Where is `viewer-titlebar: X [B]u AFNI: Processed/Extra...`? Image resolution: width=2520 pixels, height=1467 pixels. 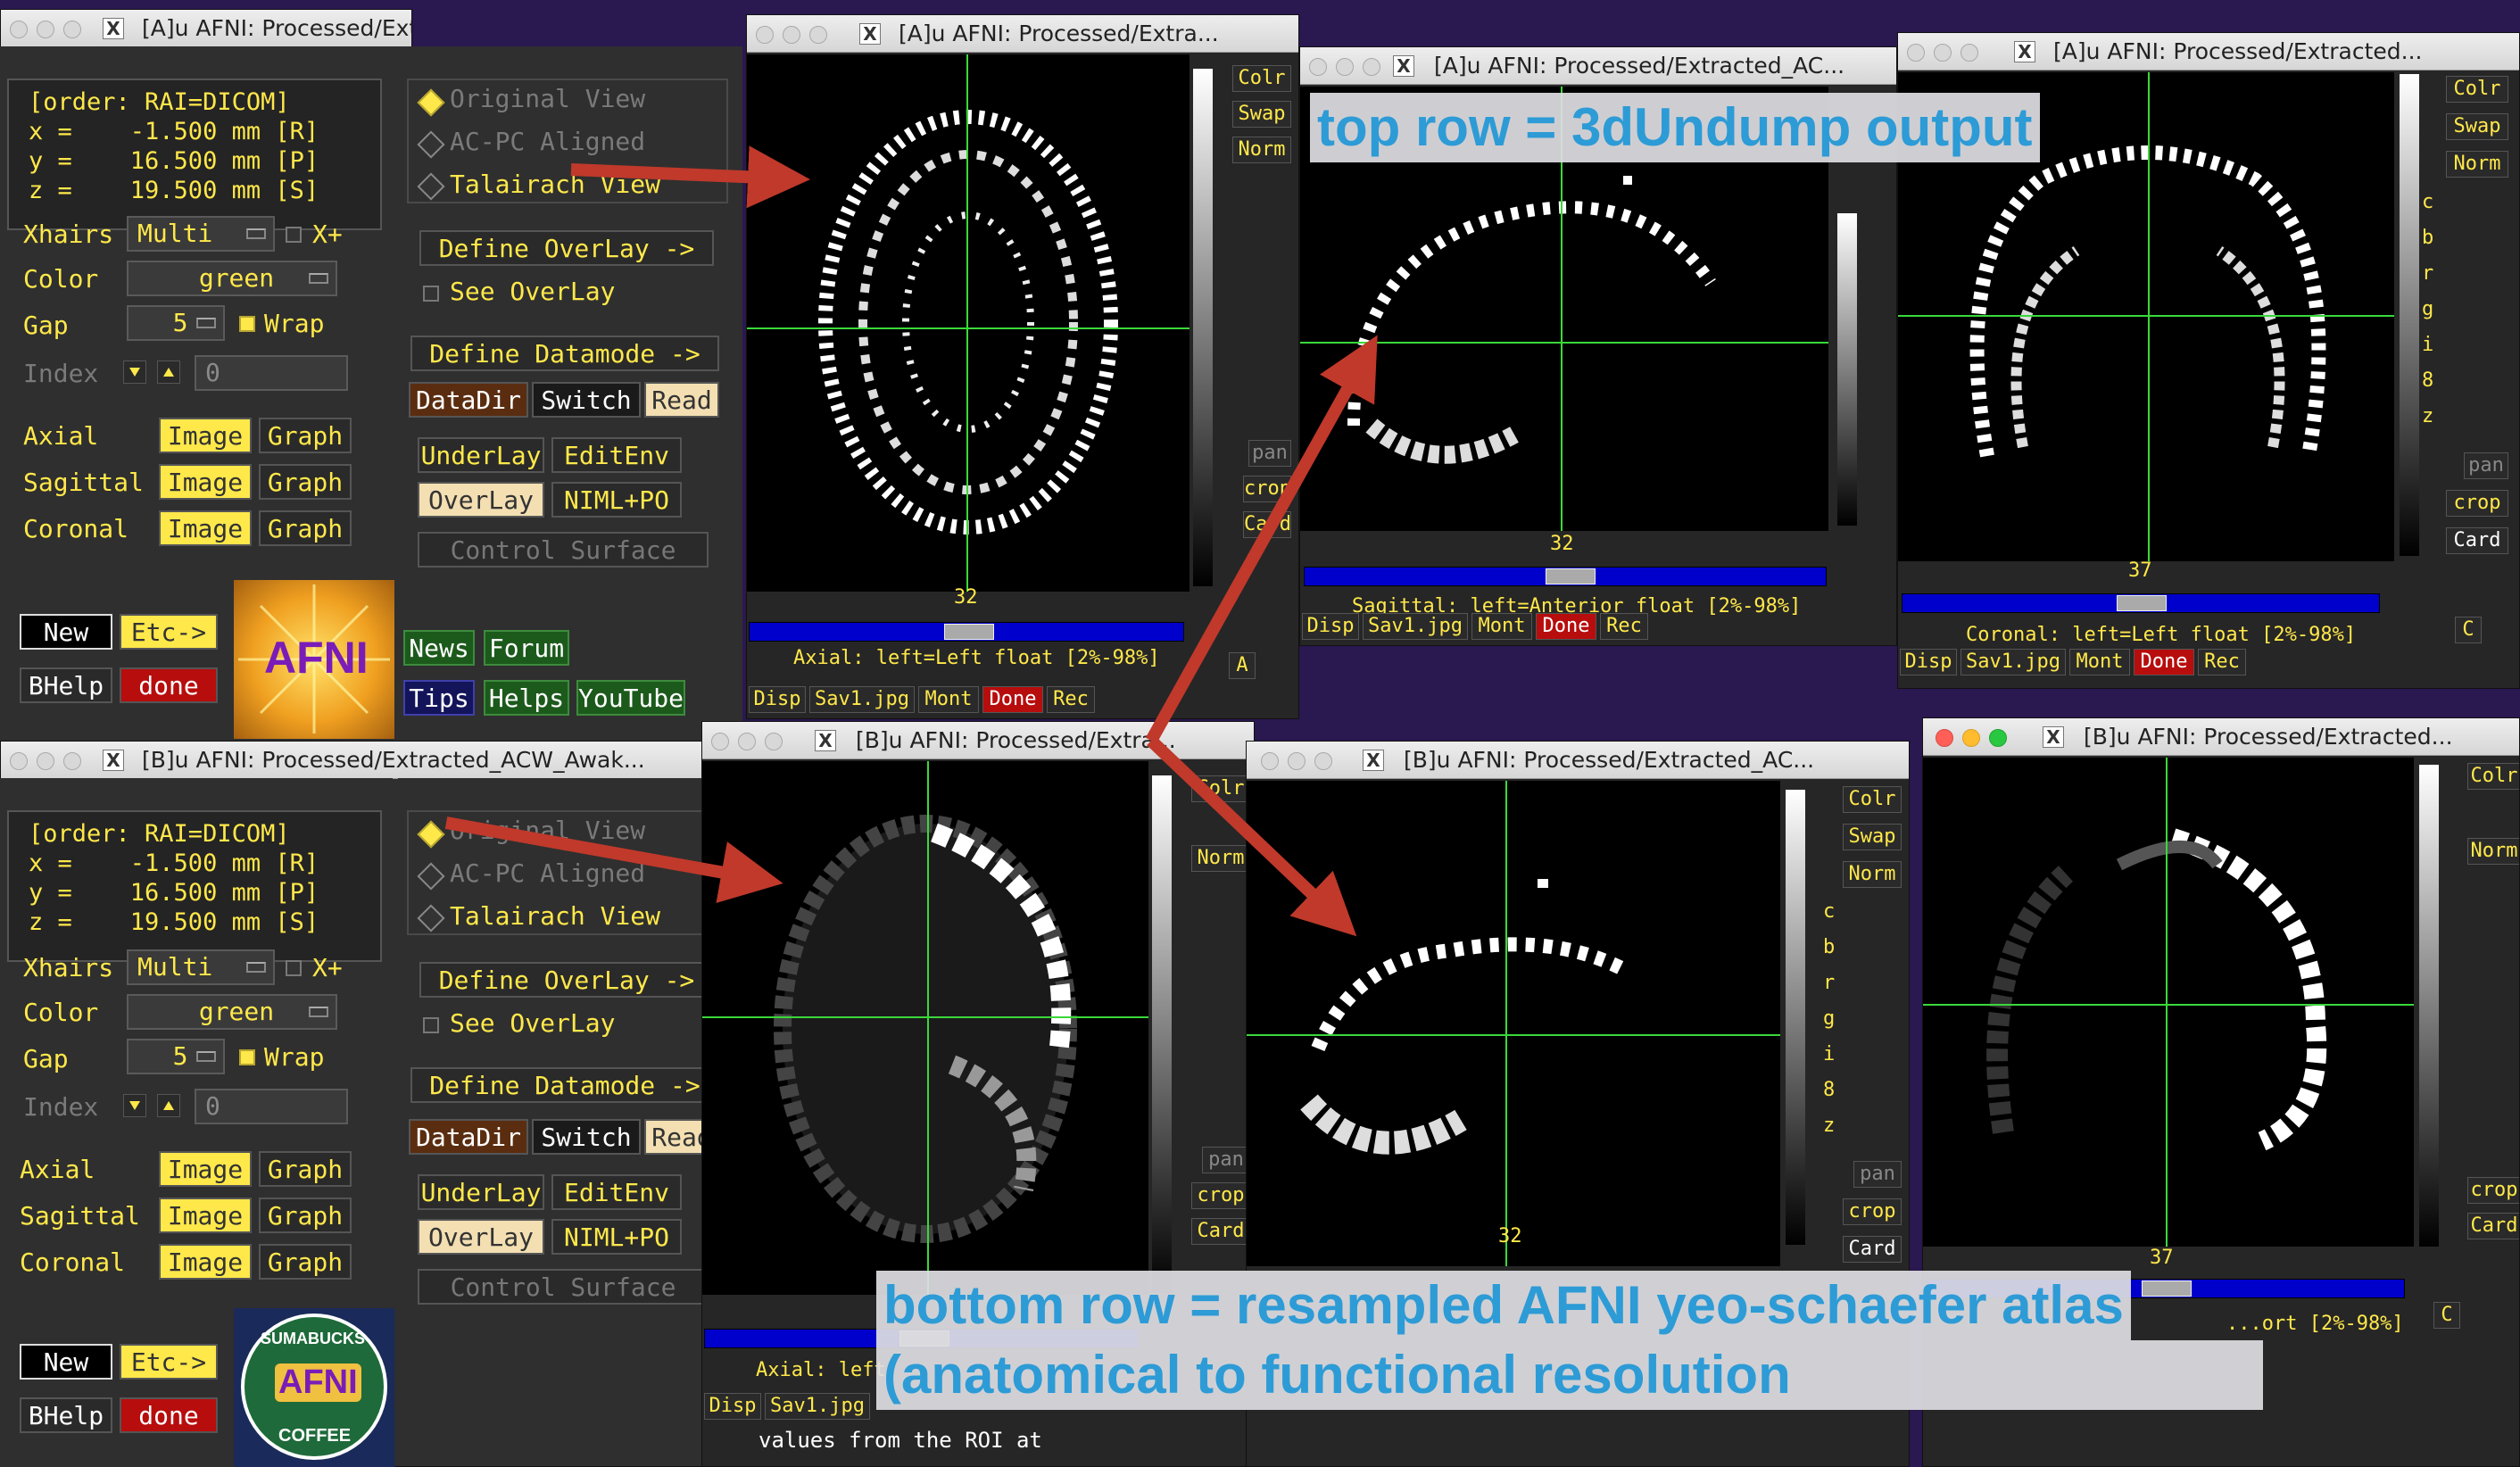 viewer-titlebar: X [B]u AFNI: Processed/Extra... is located at coordinates (978, 740).